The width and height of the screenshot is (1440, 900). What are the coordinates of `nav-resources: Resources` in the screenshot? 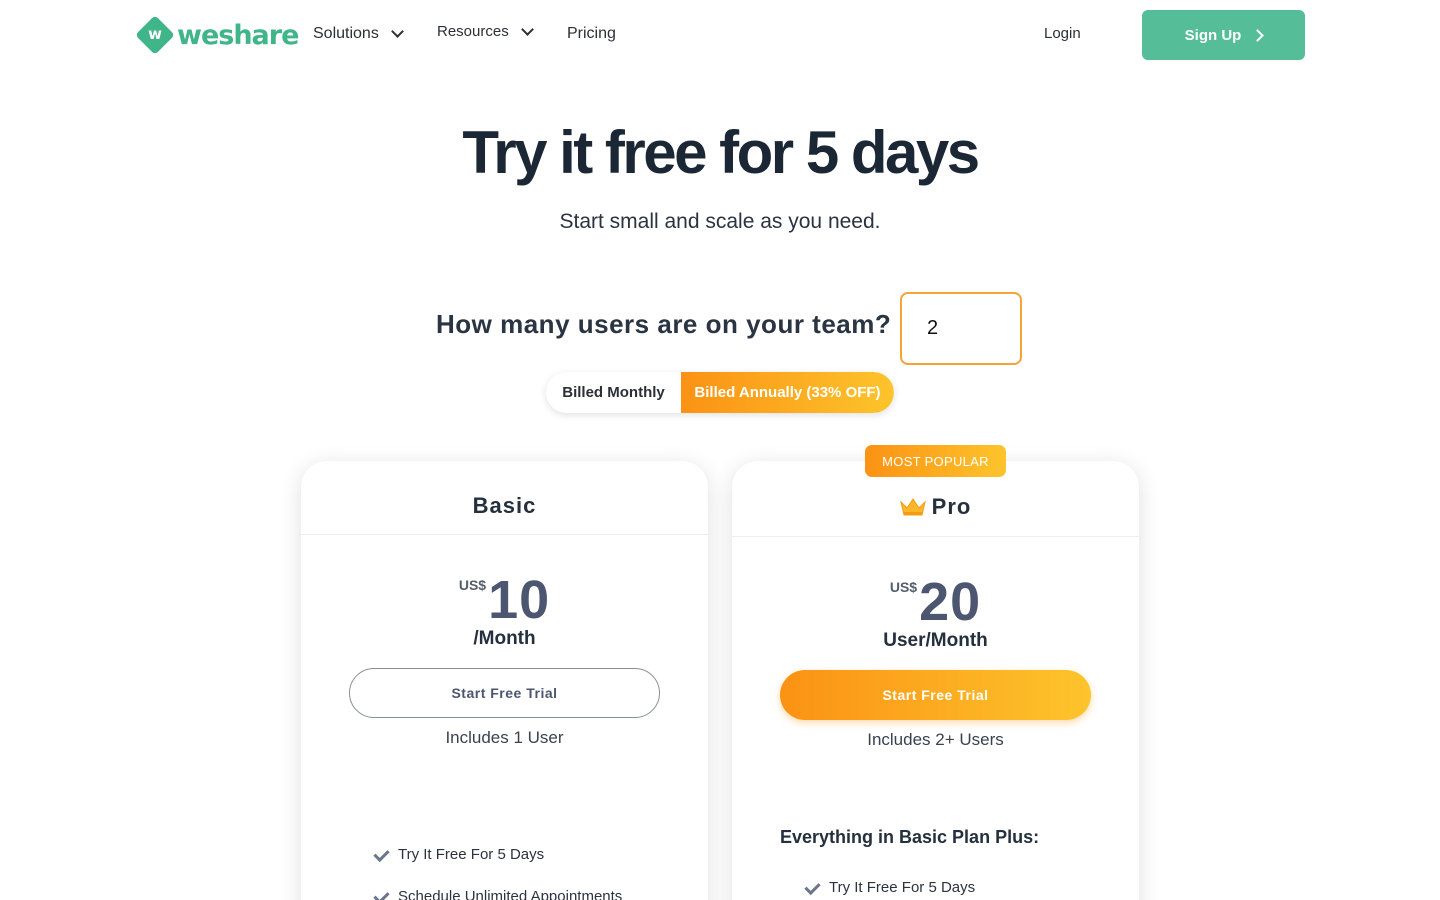 It's located at (485, 31).